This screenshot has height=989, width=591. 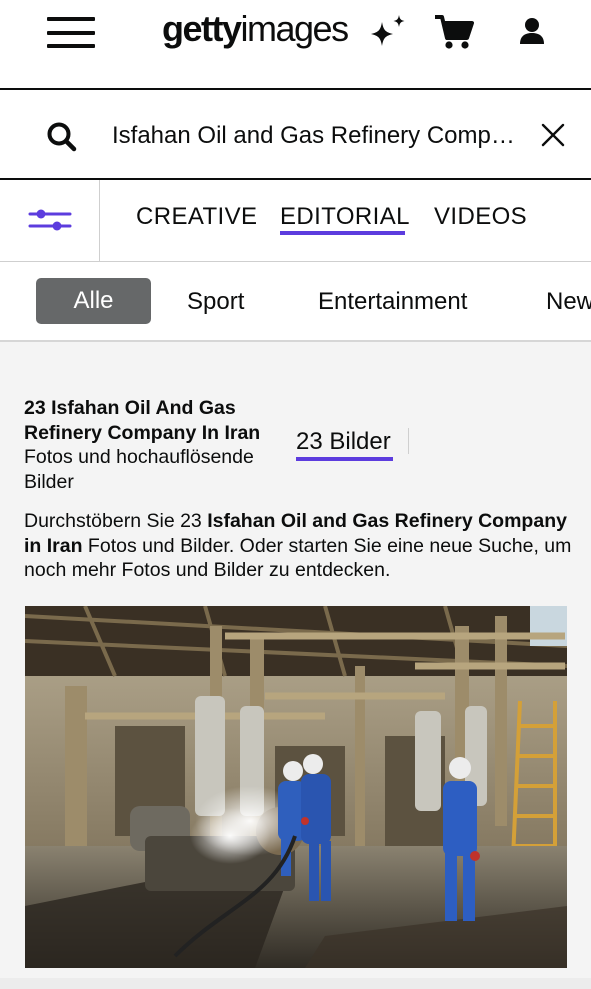 I want to click on count-tab-indicator, so click(x=344, y=459).